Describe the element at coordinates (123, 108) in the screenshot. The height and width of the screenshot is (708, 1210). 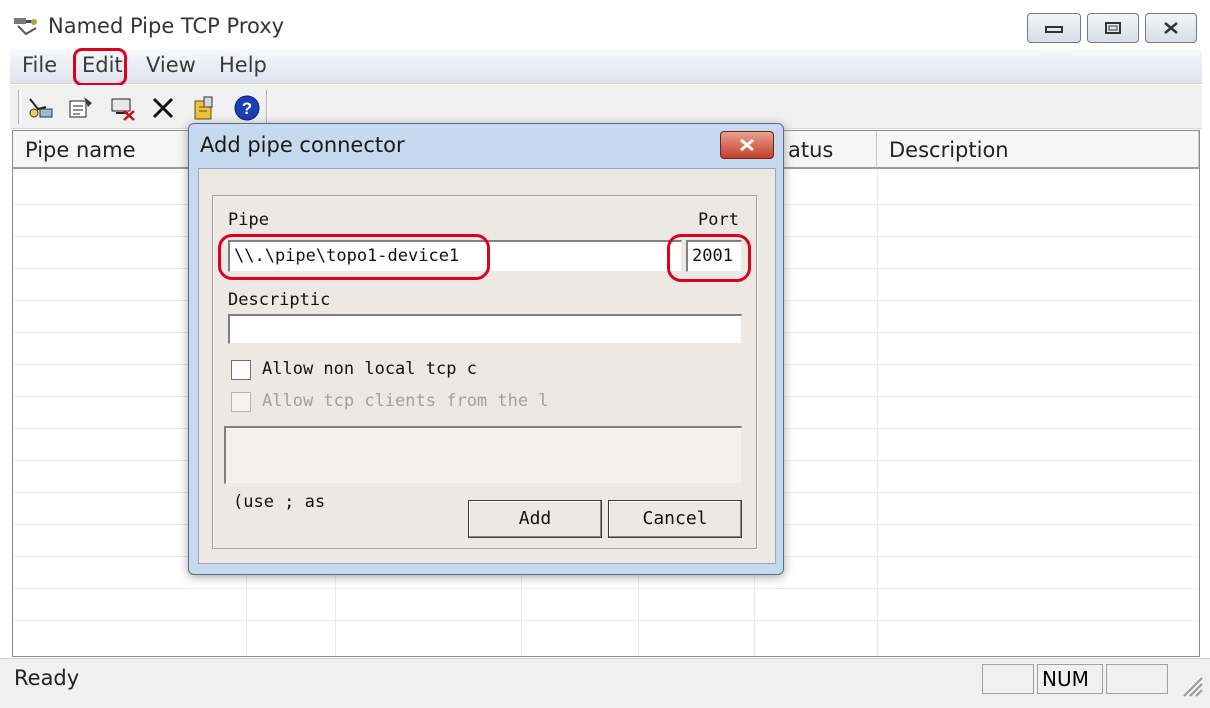
I see `remove-connection-icon` at that location.